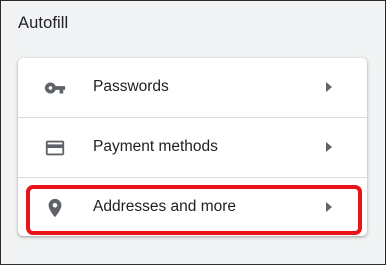 The image size is (386, 265). I want to click on payment-methods-label: Payment methods, so click(155, 146).